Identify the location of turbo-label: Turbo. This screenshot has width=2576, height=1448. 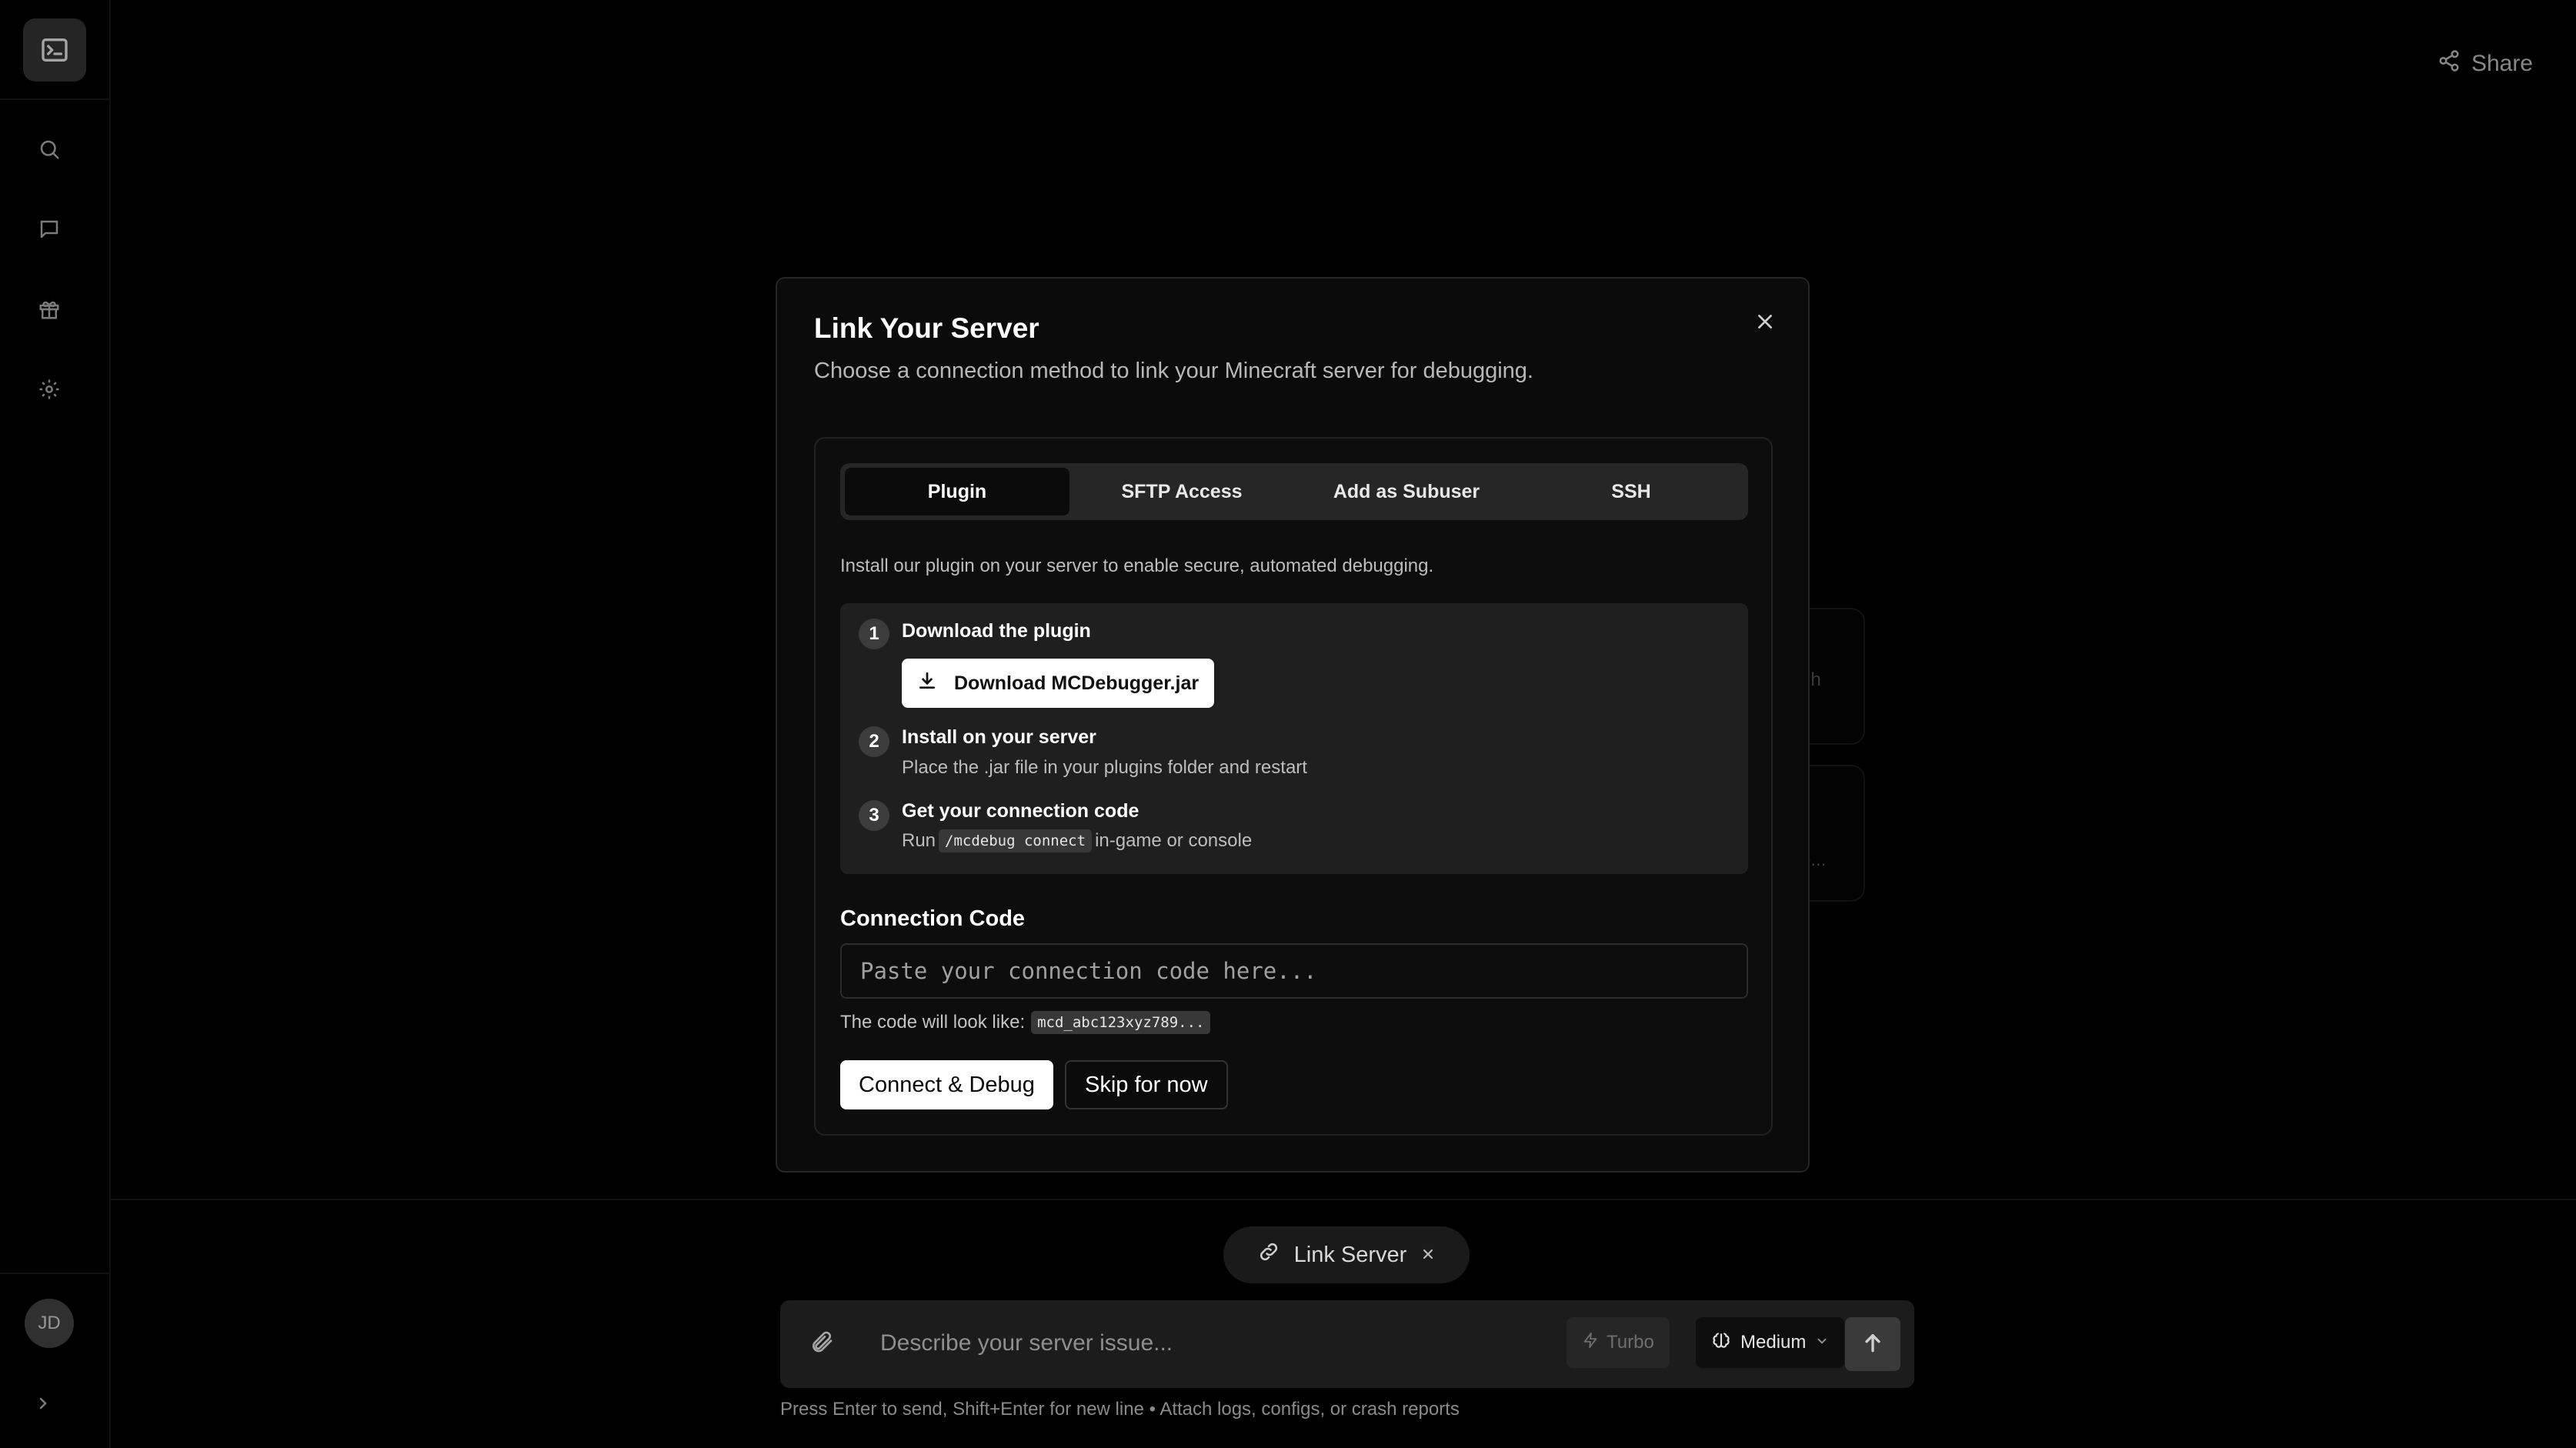
(1630, 1342).